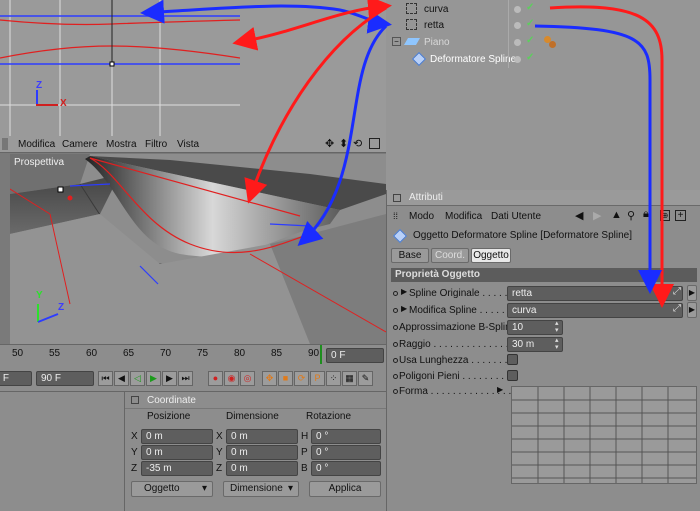  What do you see at coordinates (345, 489) in the screenshot?
I see `apply-button: Applica` at bounding box center [345, 489].